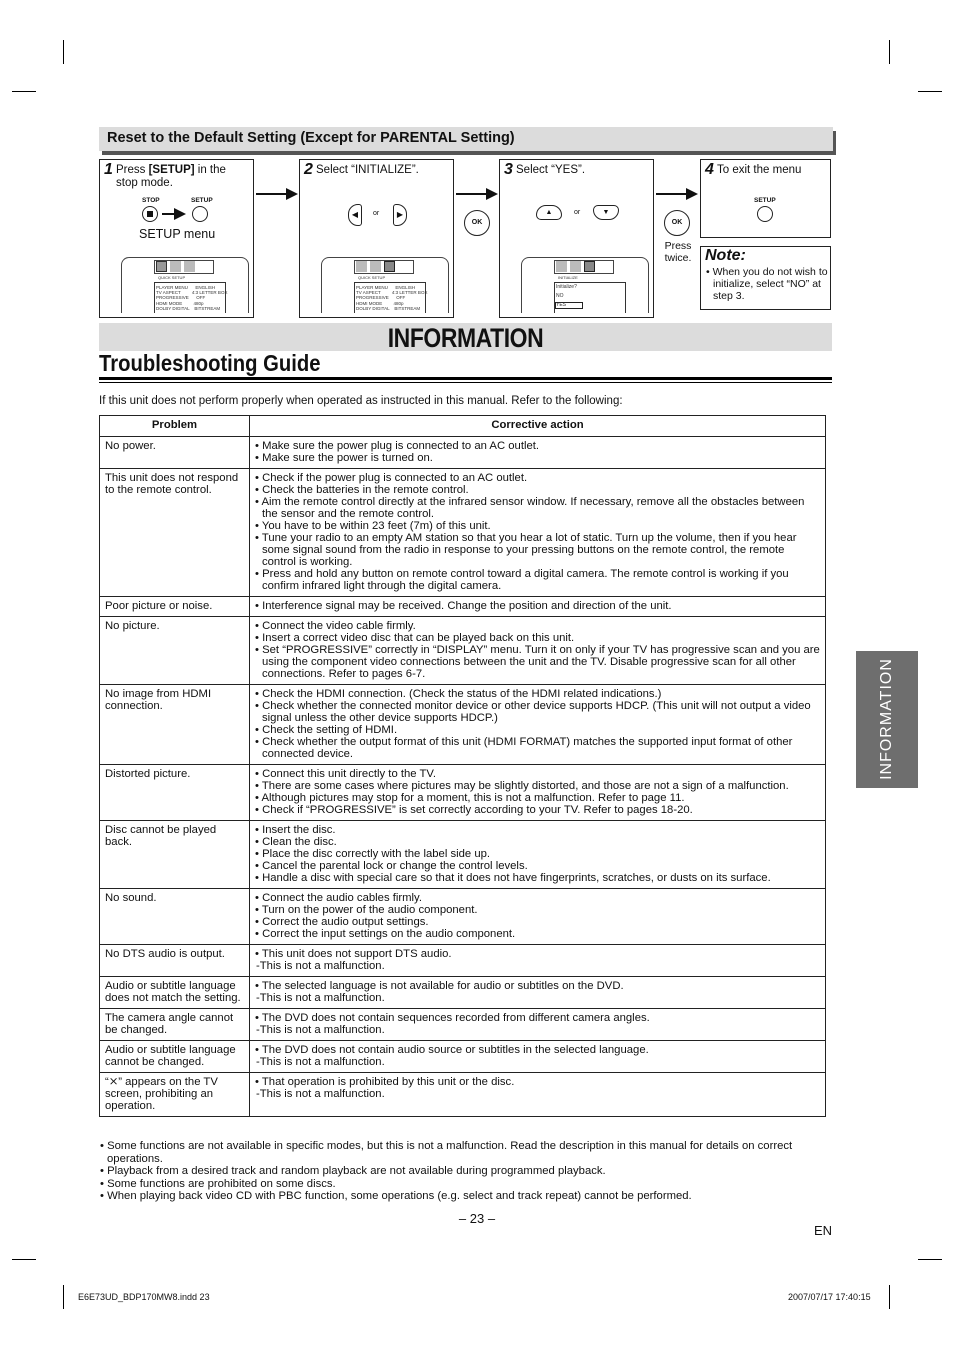  I want to click on step-number: 4, so click(709, 169).